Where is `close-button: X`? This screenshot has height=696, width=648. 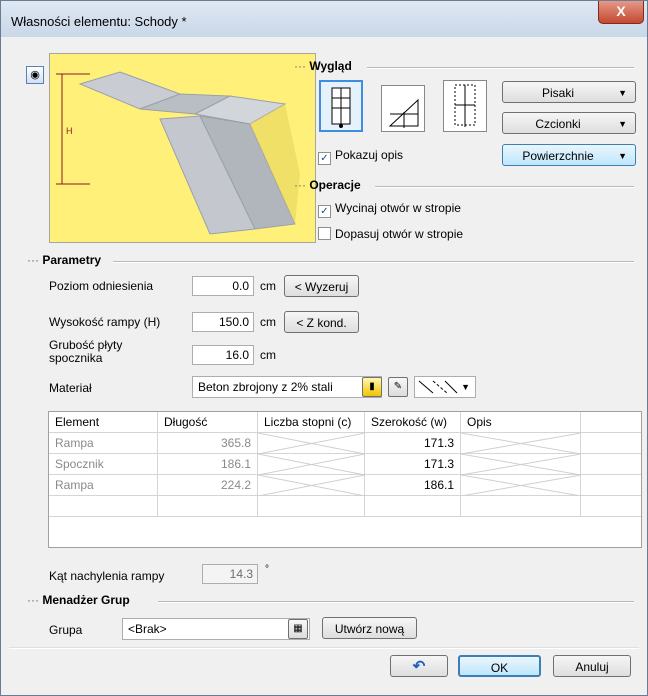
close-button: X is located at coordinates (621, 12).